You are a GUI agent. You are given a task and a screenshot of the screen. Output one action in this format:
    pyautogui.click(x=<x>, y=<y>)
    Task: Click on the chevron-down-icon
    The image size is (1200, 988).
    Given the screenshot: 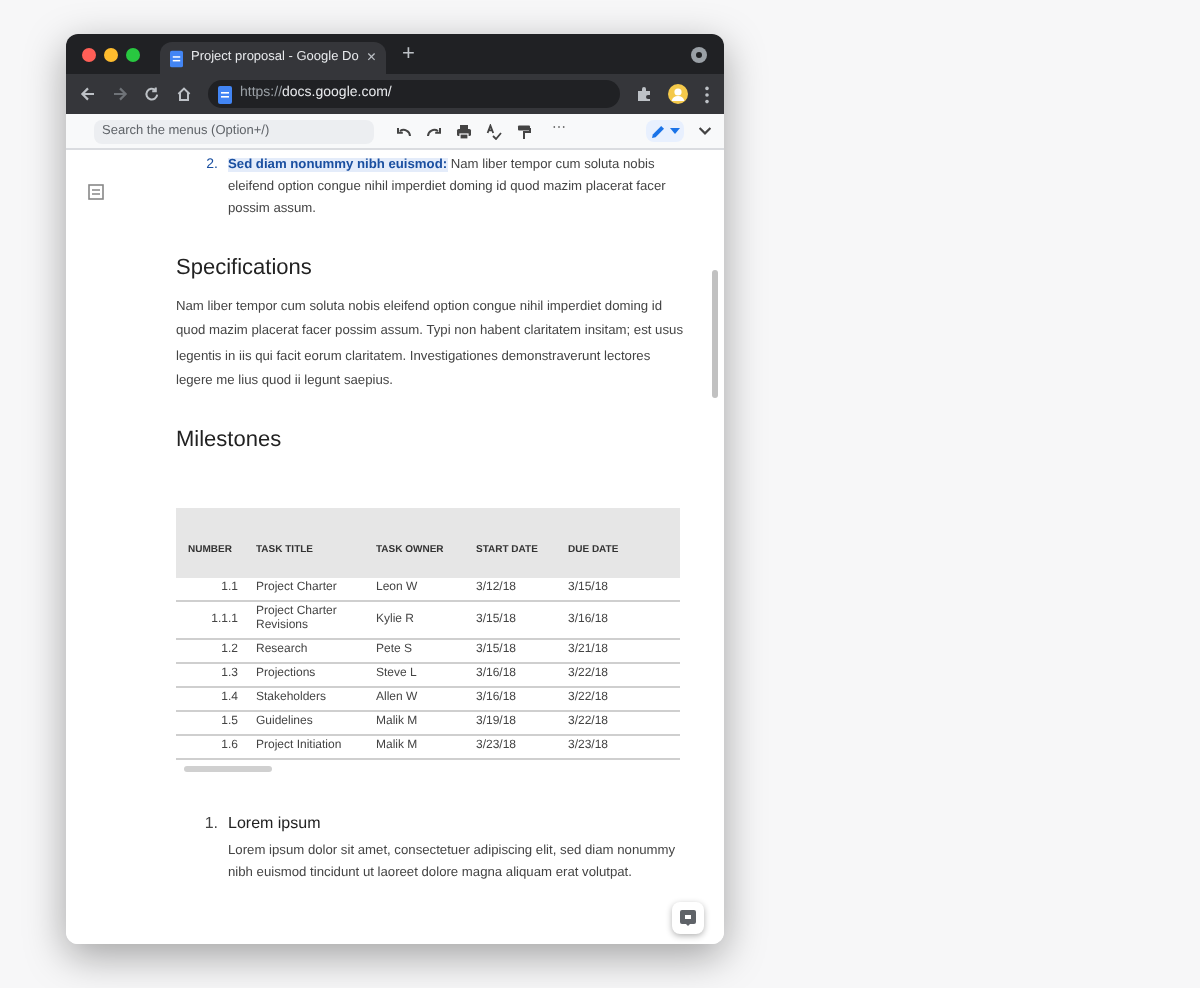 What is the action you would take?
    pyautogui.click(x=705, y=131)
    